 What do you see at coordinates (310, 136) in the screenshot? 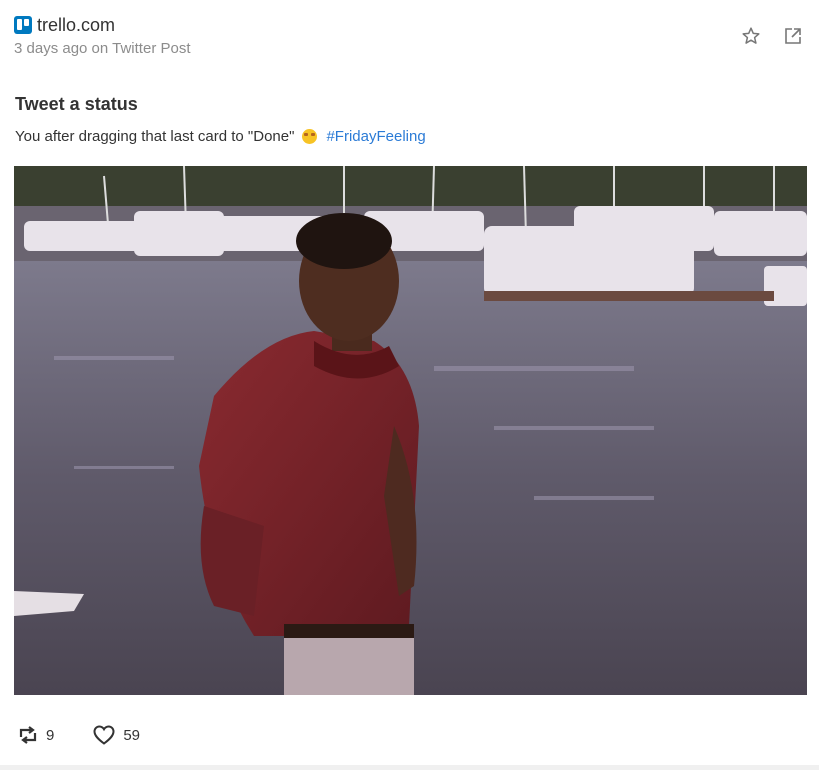
I see `star-struck-emoji-icon` at bounding box center [310, 136].